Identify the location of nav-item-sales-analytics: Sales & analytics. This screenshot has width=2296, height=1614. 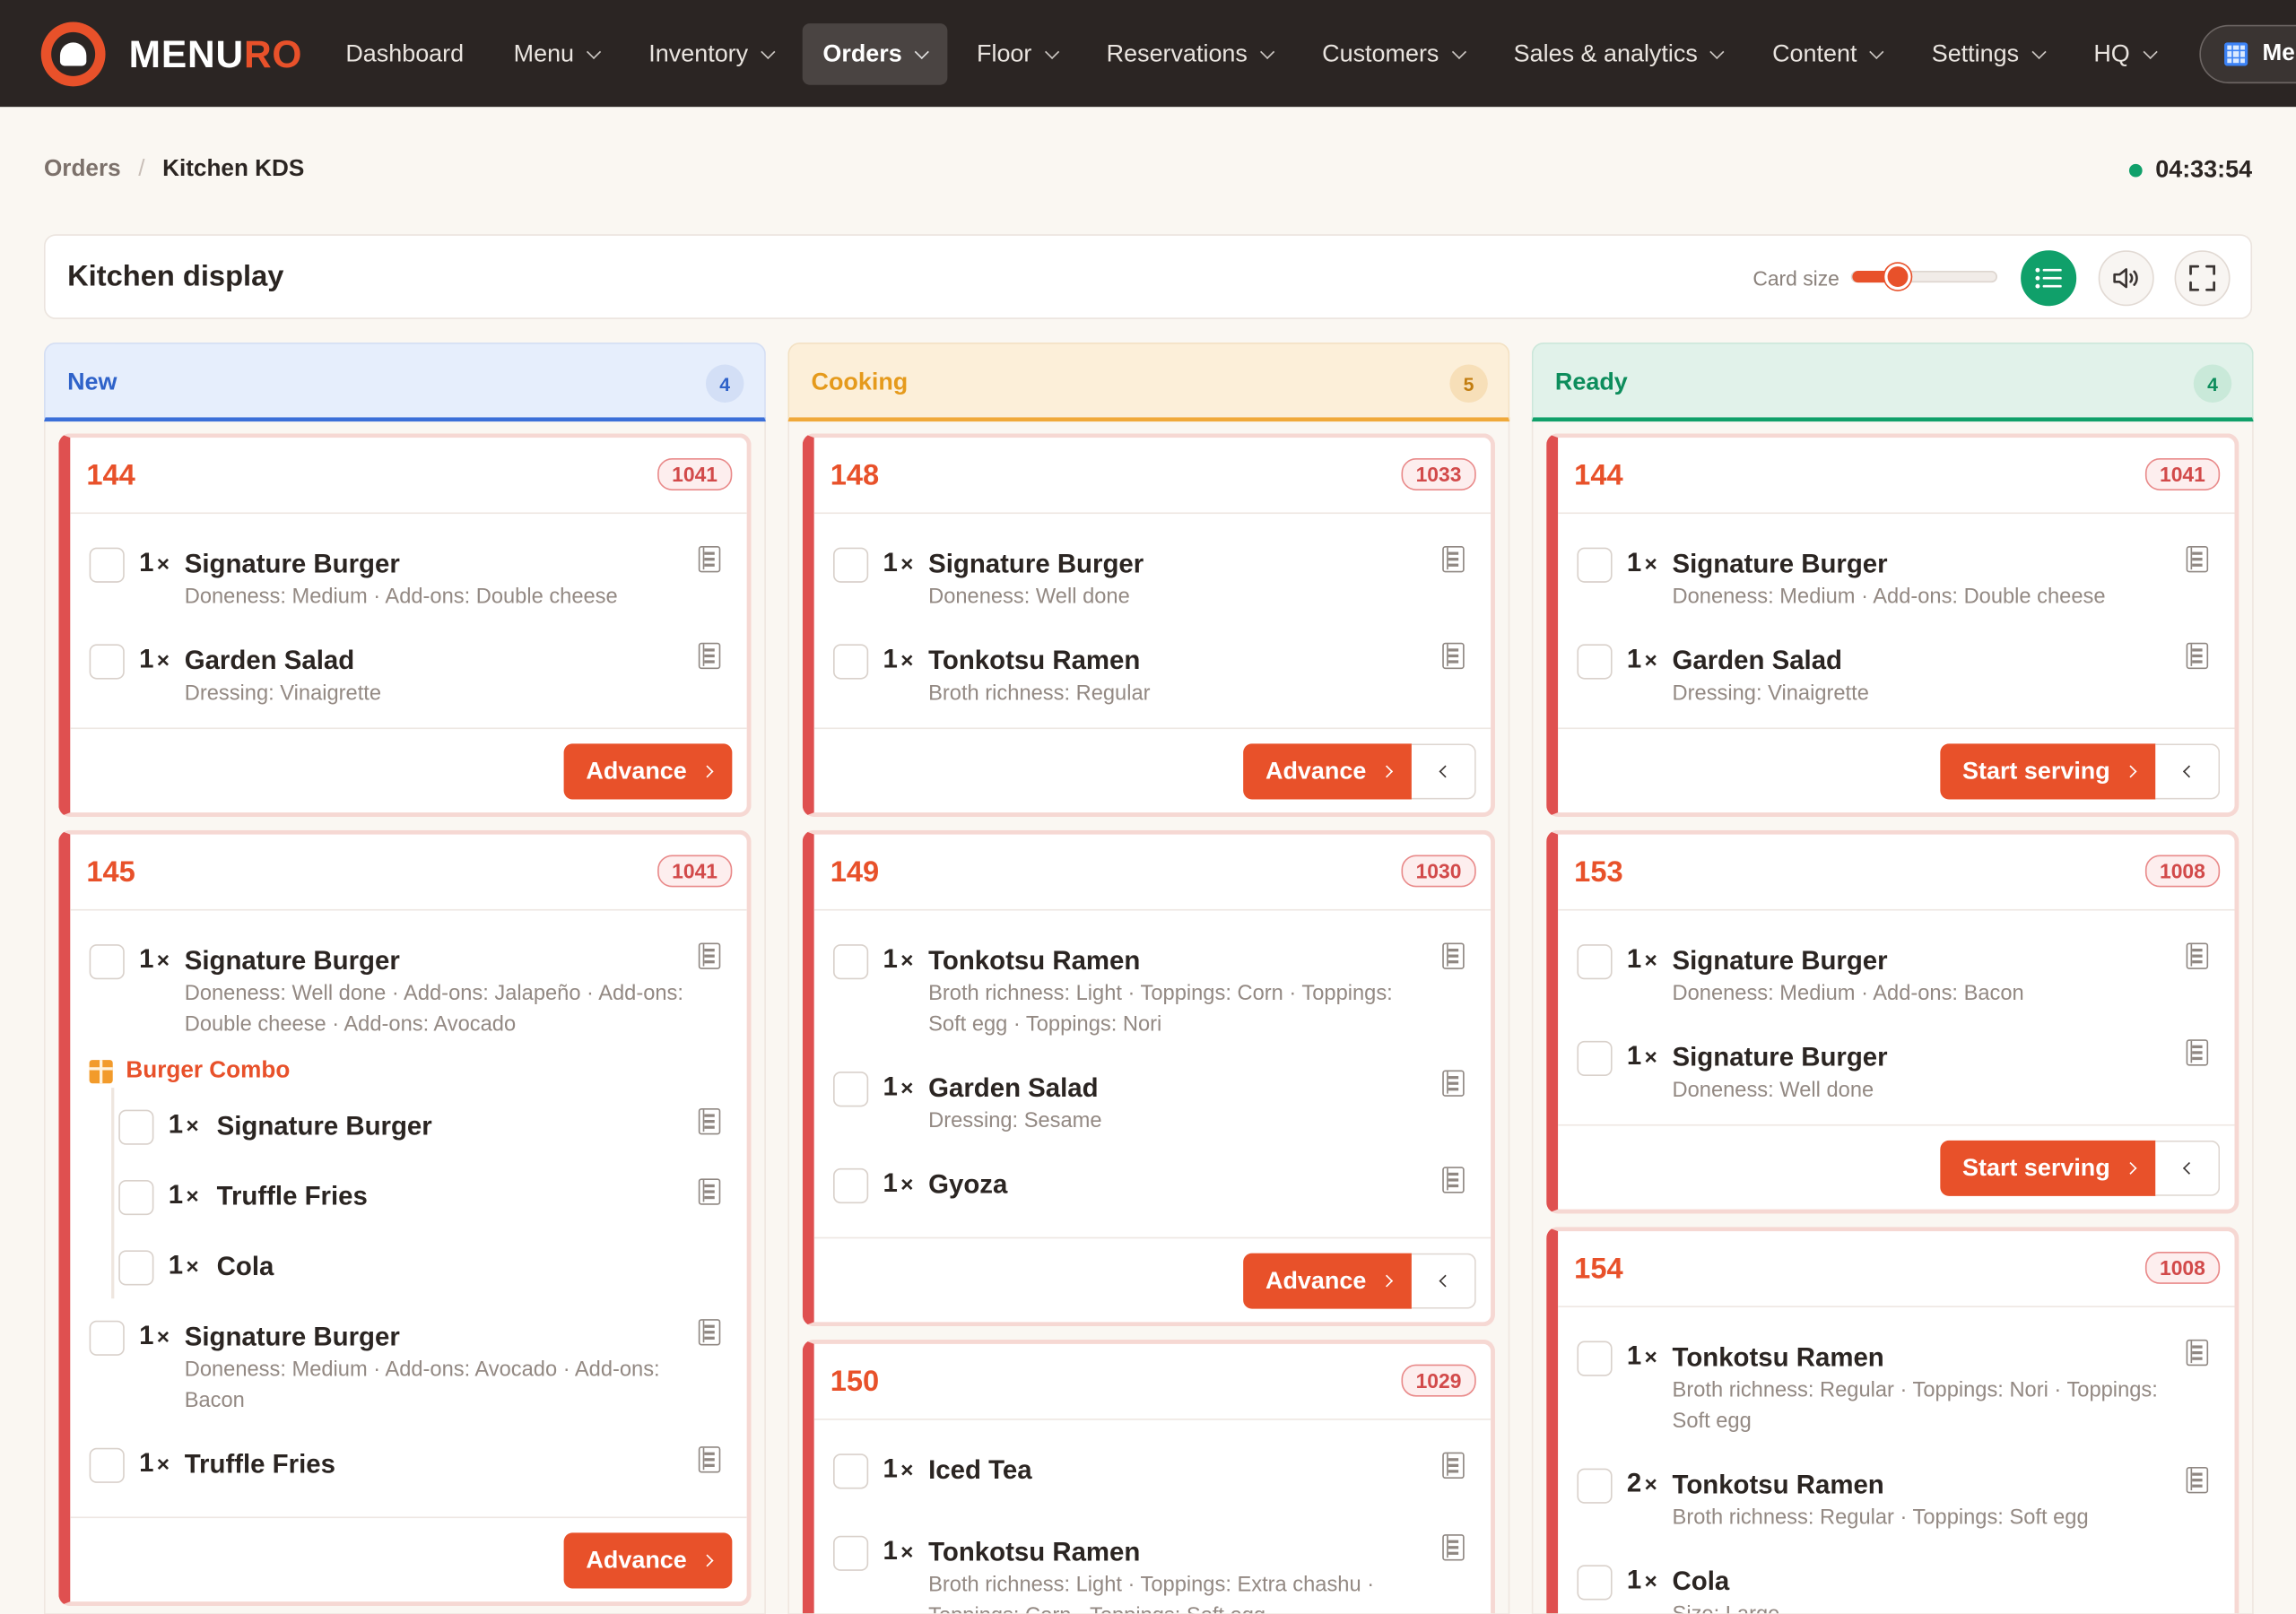
(1618, 54).